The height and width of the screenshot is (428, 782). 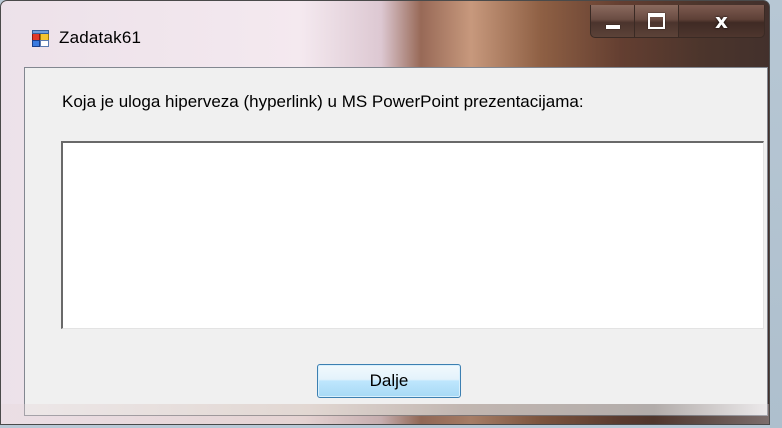 I want to click on caption-buttons: x, so click(x=679, y=21).